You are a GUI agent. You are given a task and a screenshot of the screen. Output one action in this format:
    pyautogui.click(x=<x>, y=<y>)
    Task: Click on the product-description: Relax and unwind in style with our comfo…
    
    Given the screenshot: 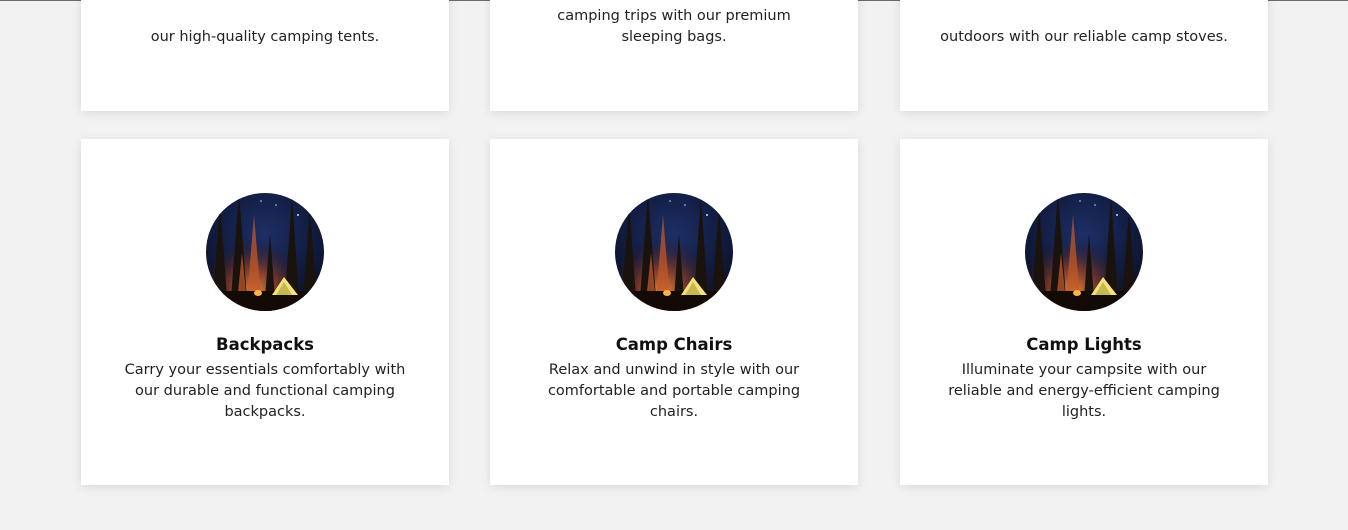 What is the action you would take?
    pyautogui.click(x=674, y=391)
    